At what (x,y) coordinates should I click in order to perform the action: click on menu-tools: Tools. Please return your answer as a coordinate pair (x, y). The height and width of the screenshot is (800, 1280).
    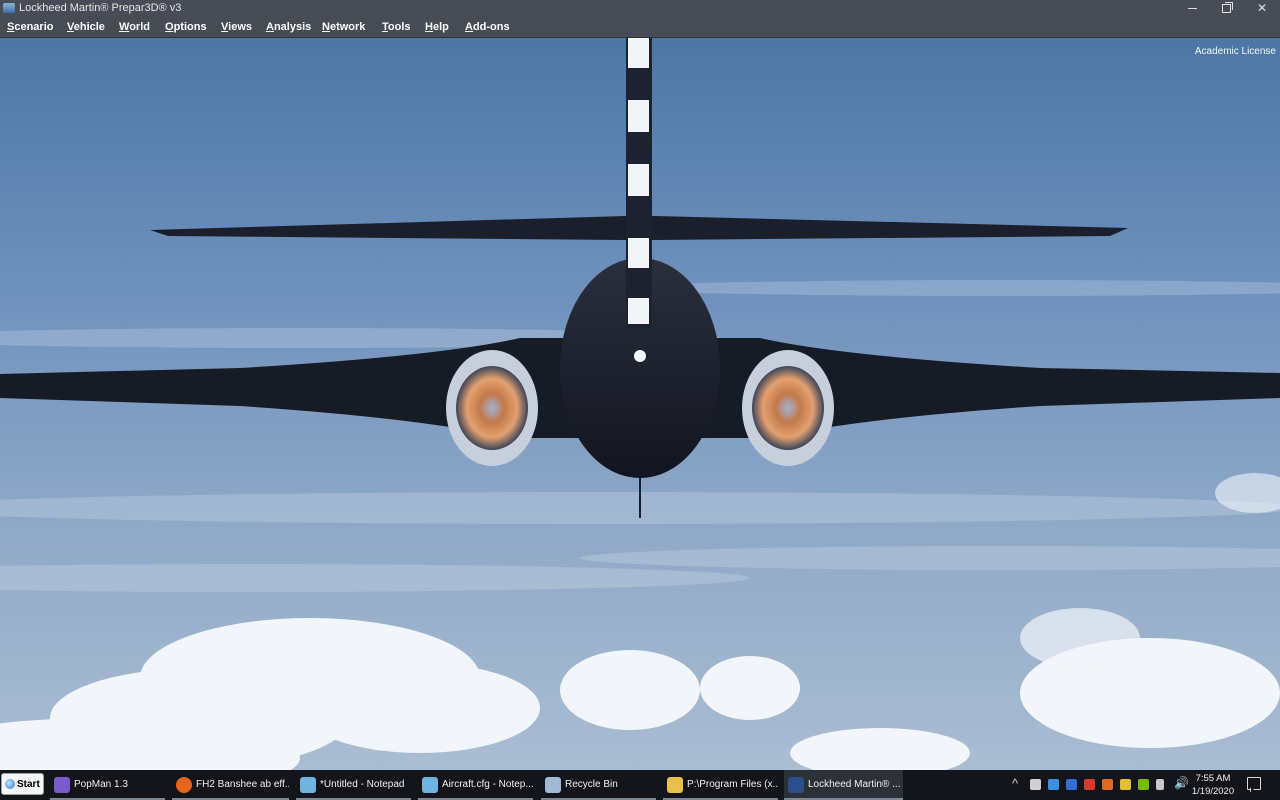
    Looking at the image, I should click on (396, 27).